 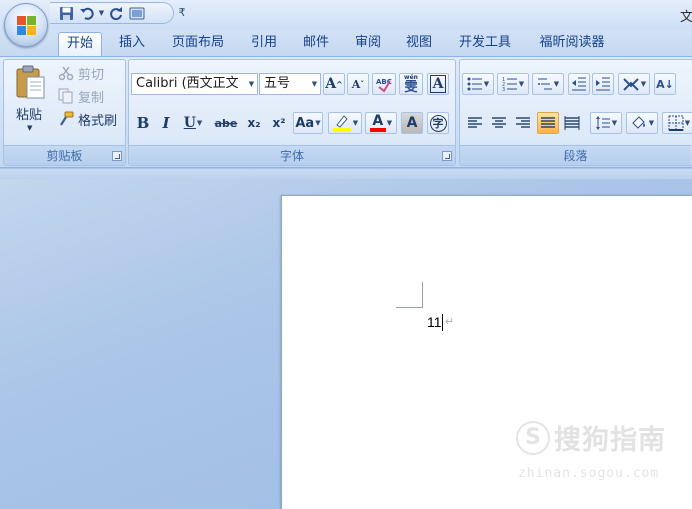 I want to click on align-left-button, so click(x=475, y=123).